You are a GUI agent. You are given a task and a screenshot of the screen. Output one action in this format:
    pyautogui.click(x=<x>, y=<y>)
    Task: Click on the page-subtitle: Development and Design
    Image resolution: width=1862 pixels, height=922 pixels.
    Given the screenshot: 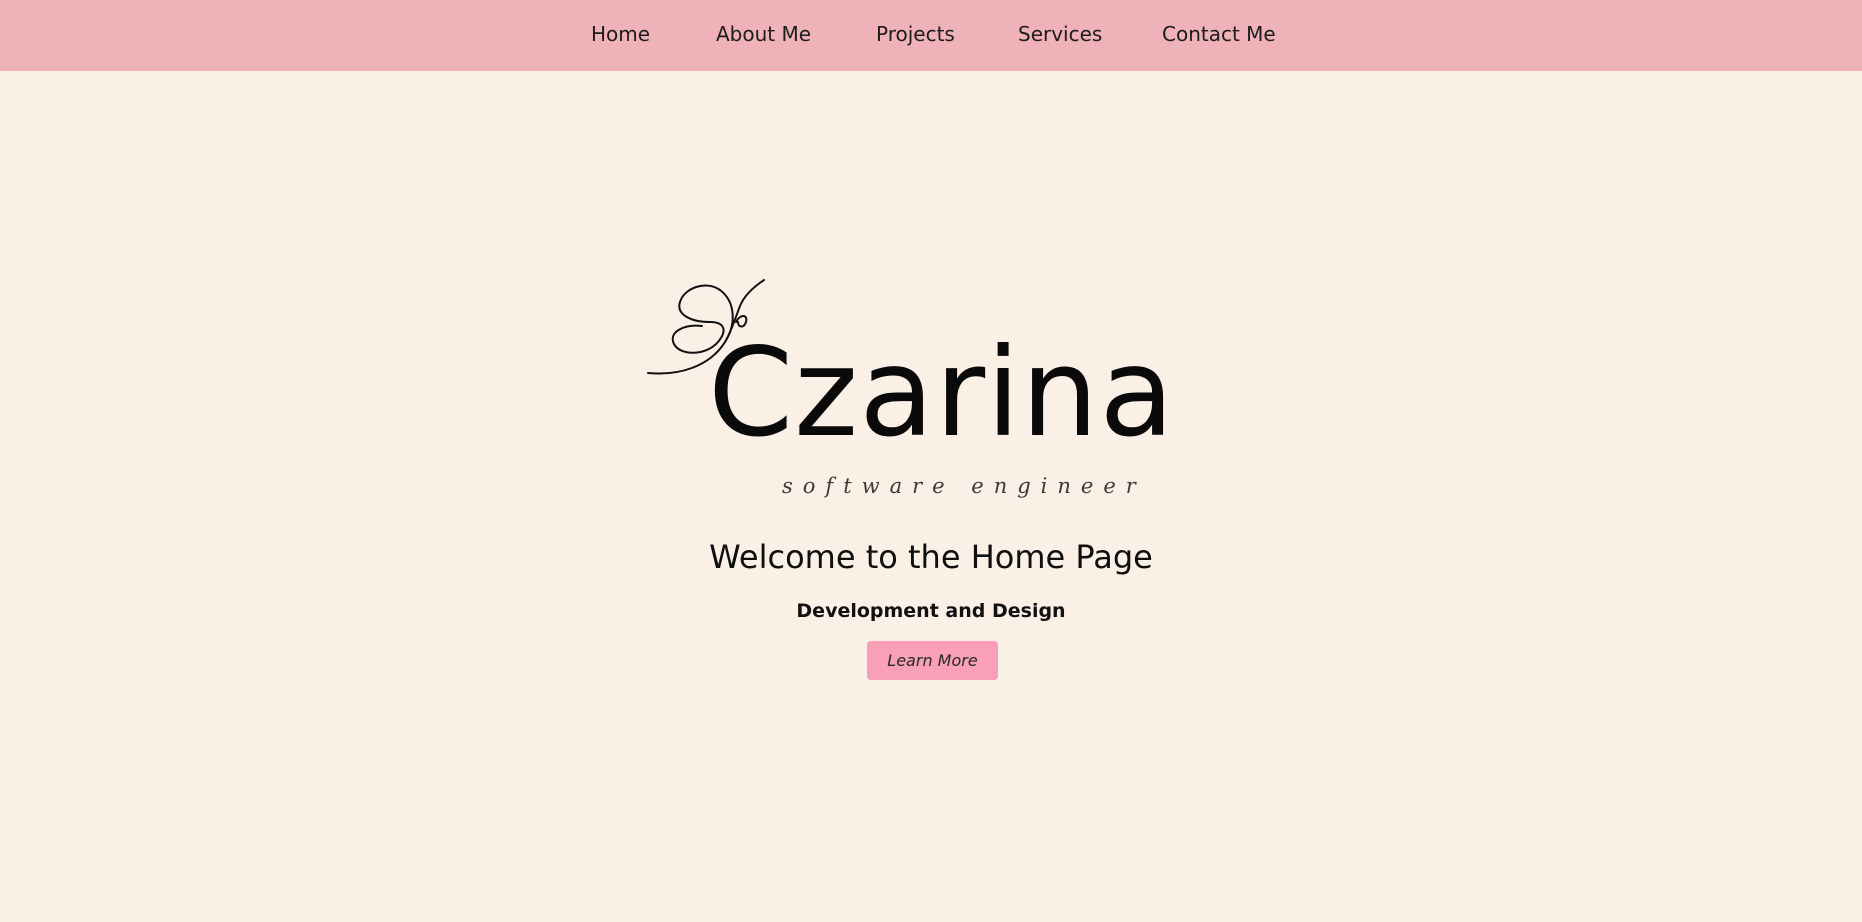 What is the action you would take?
    pyautogui.click(x=931, y=611)
    